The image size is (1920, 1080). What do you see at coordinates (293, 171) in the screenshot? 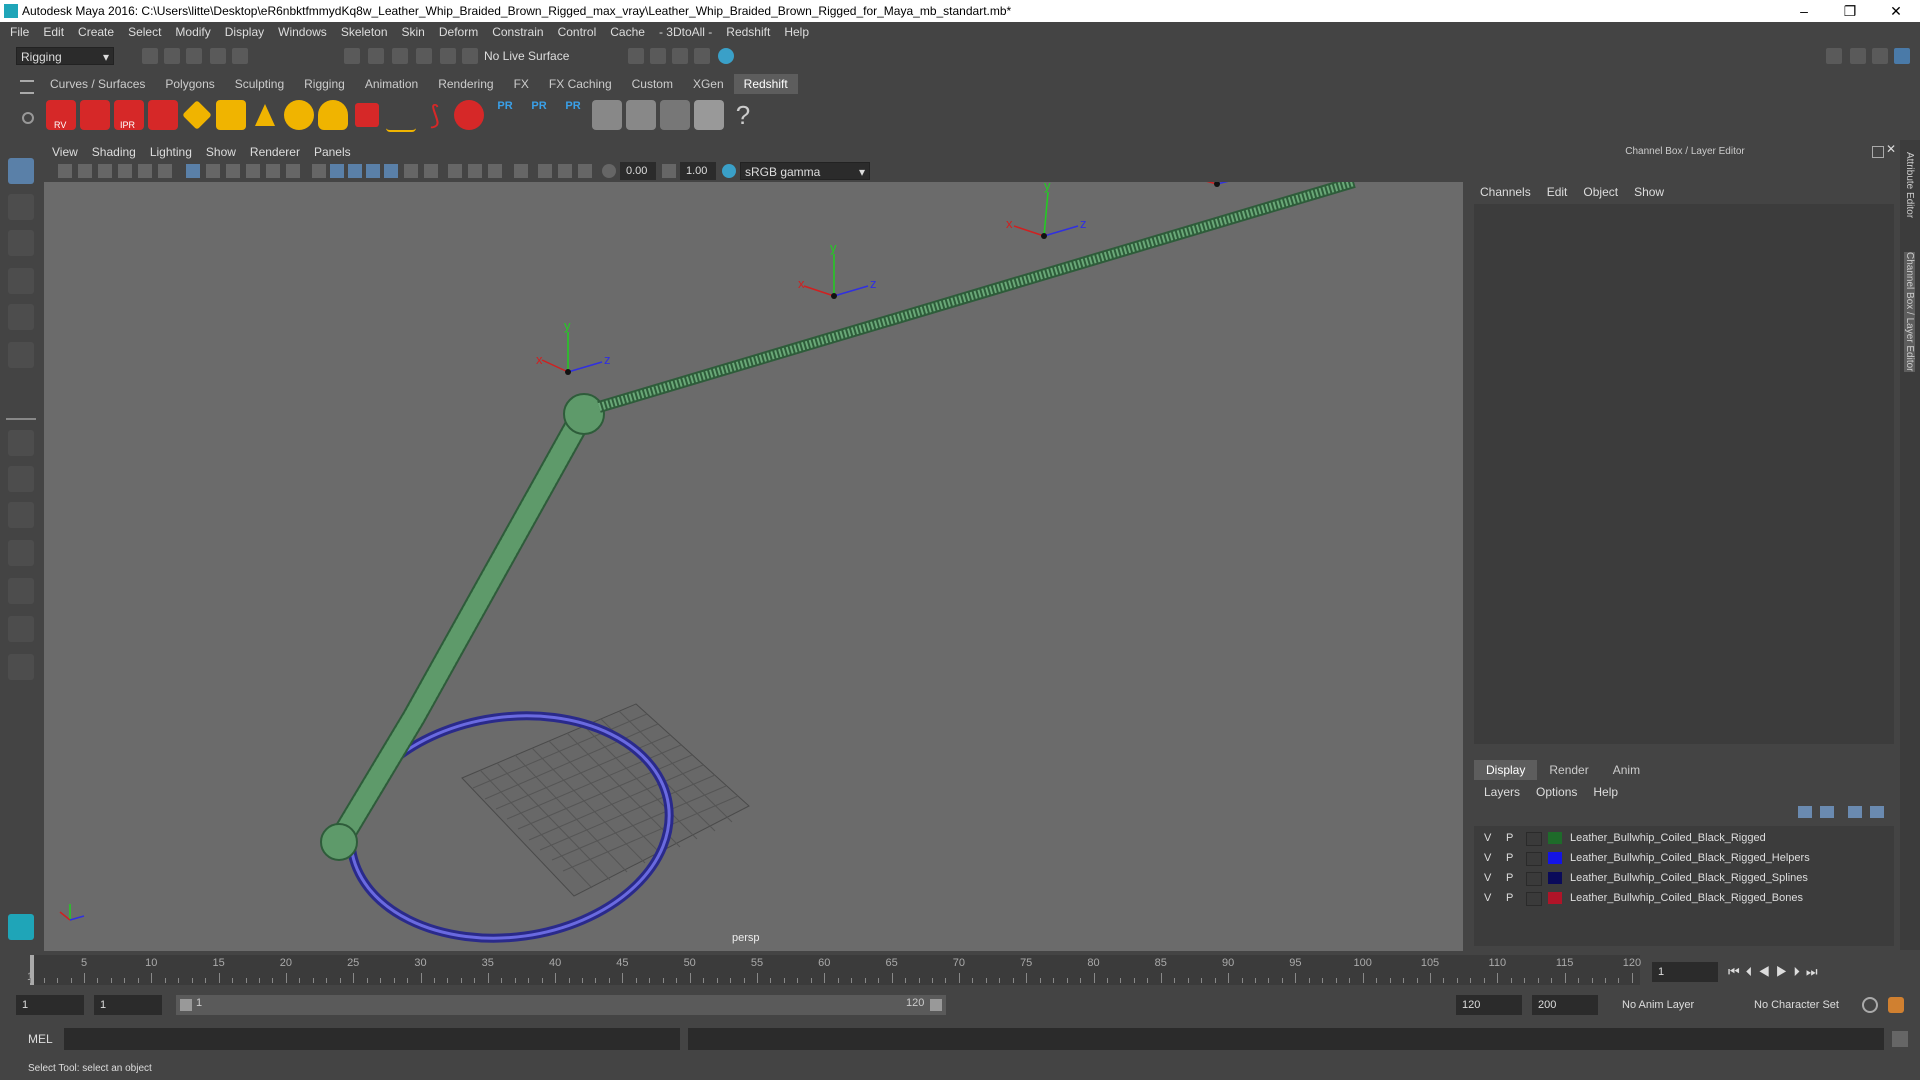
I see `safe-action-icon` at bounding box center [293, 171].